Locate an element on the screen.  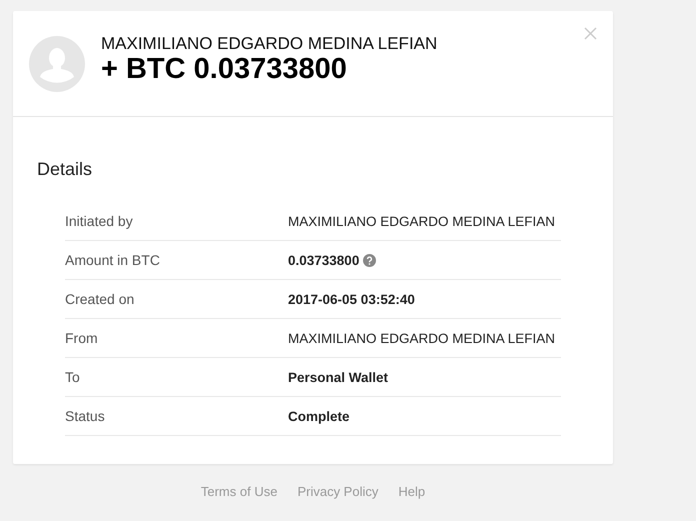
section-title: Details is located at coordinates (64, 169).